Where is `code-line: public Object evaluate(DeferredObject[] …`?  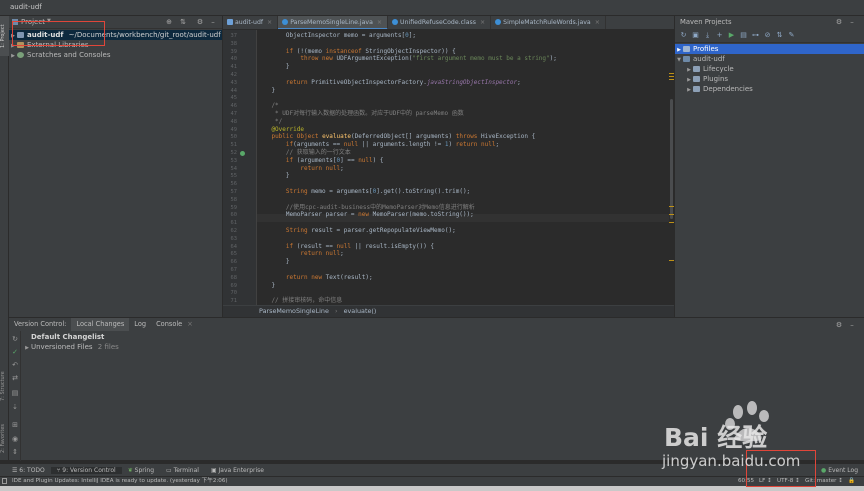
code-line: public Object evaluate(DeferredObject[] … is located at coordinates (396, 137).